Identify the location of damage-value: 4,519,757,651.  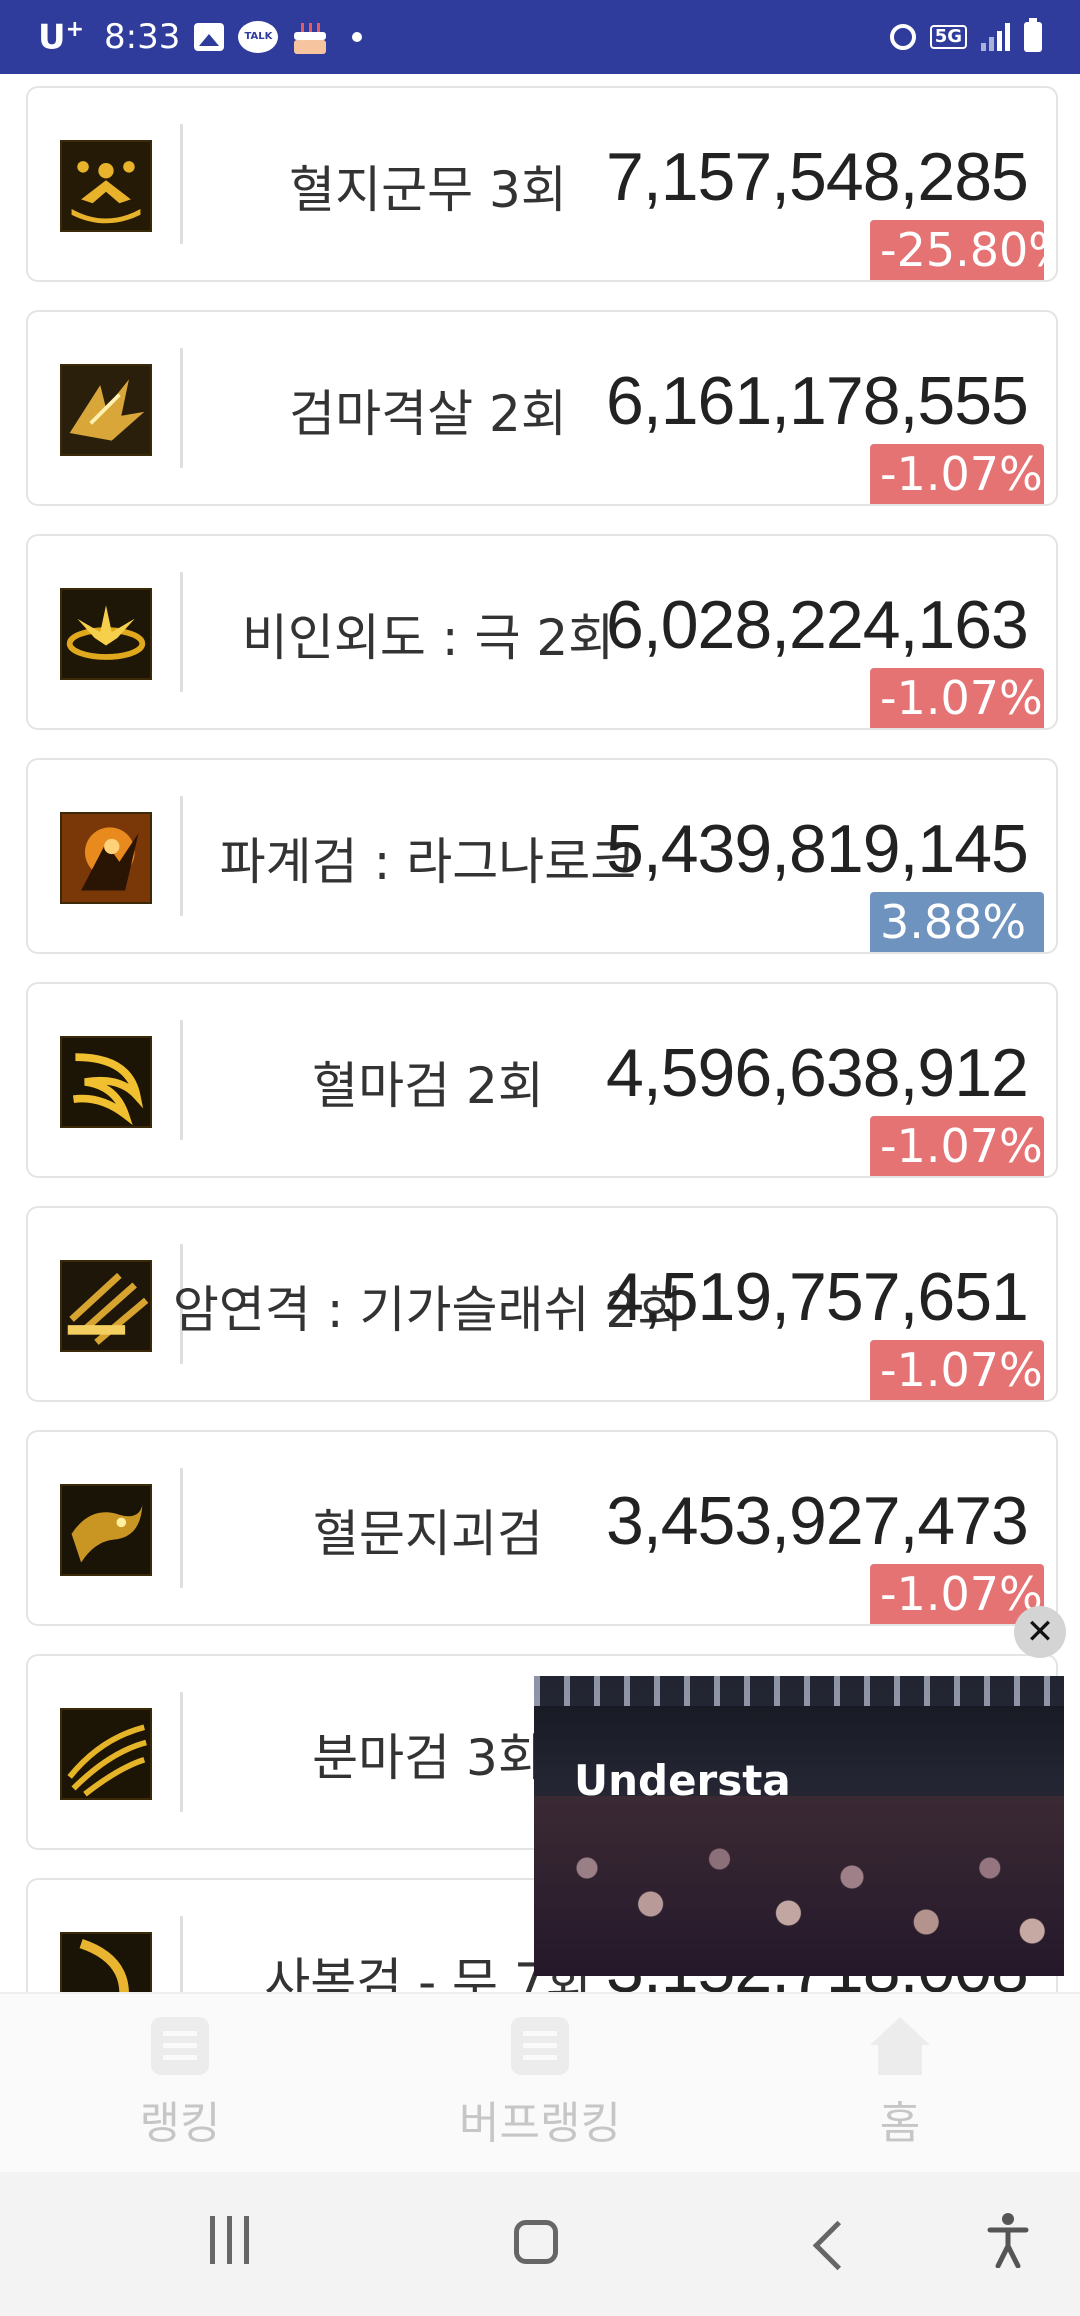
(817, 1297).